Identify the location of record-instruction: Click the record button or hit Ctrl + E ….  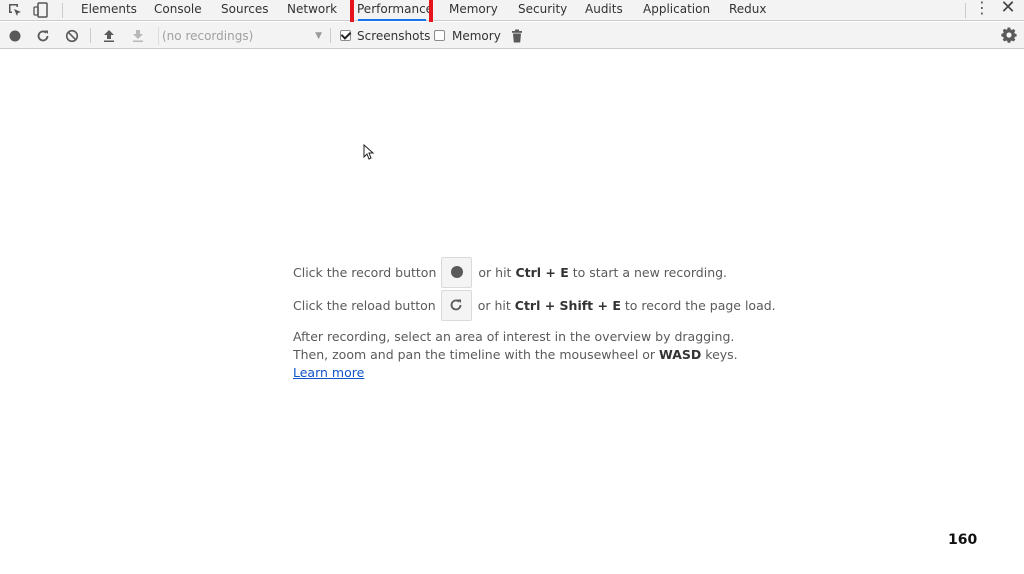
(510, 272).